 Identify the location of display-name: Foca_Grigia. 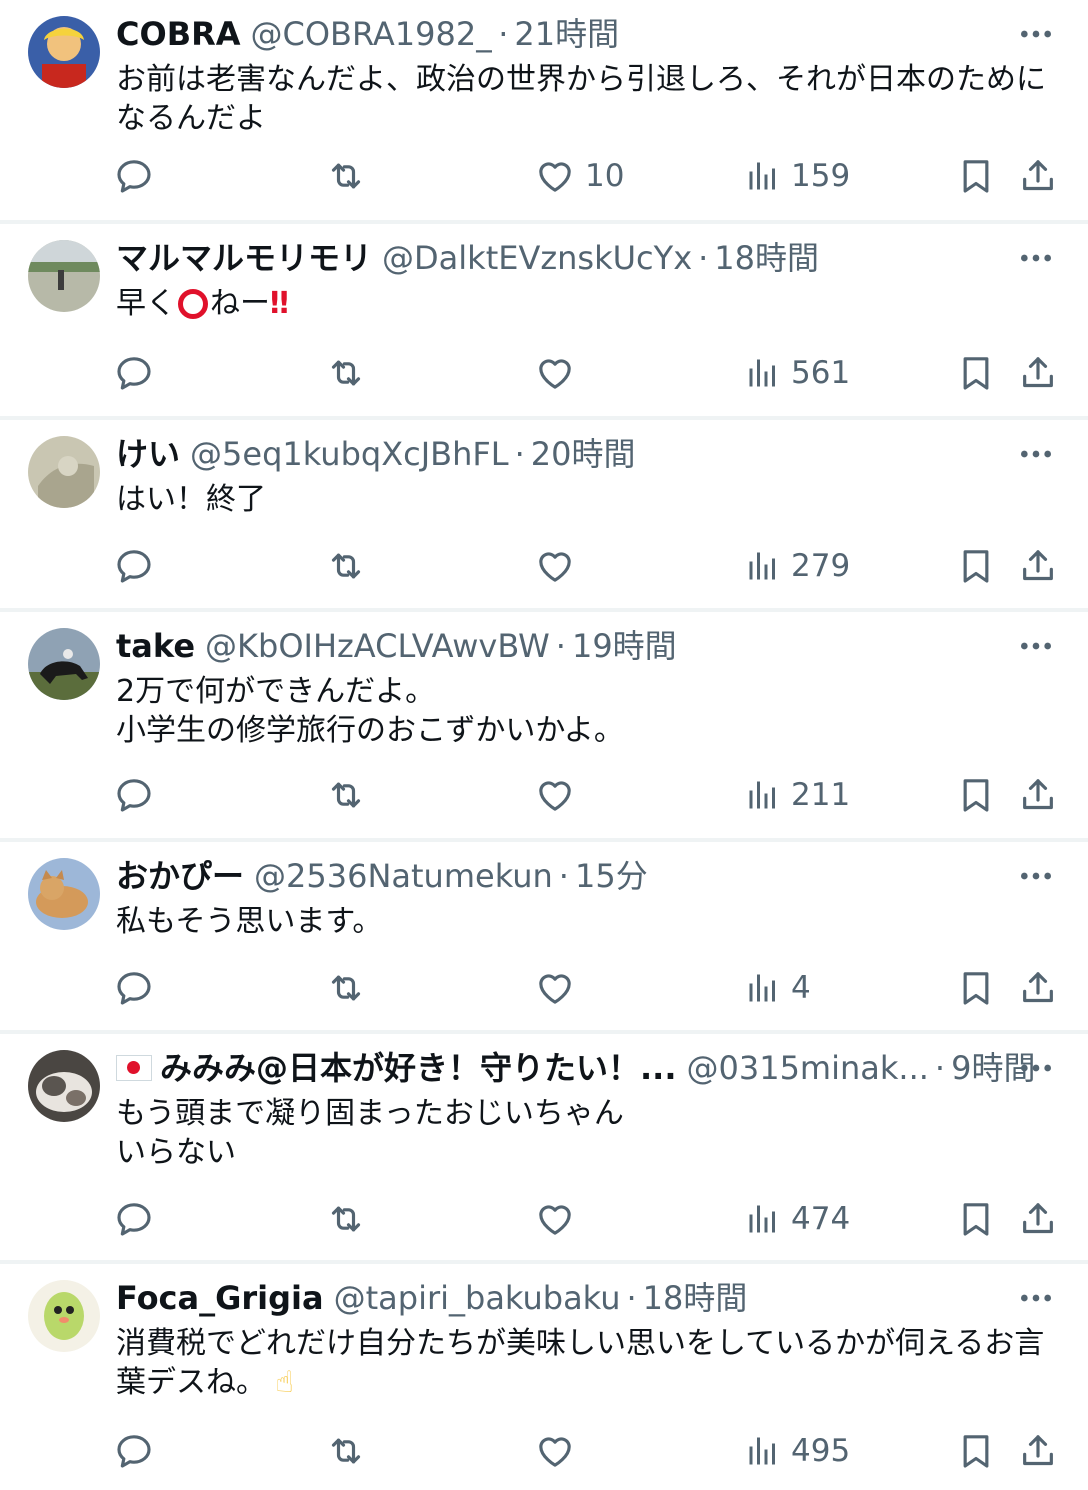
(220, 1298).